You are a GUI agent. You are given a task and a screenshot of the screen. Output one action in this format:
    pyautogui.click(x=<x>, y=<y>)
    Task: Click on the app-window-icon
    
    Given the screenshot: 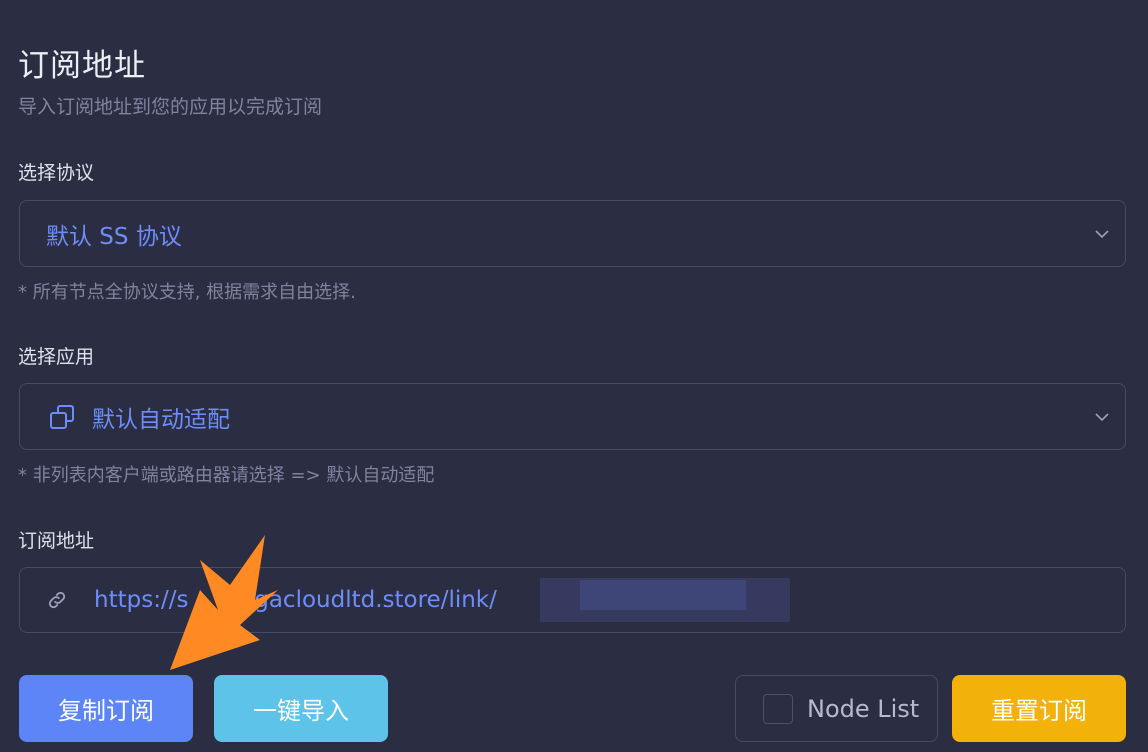 What is the action you would take?
    pyautogui.click(x=62, y=416)
    